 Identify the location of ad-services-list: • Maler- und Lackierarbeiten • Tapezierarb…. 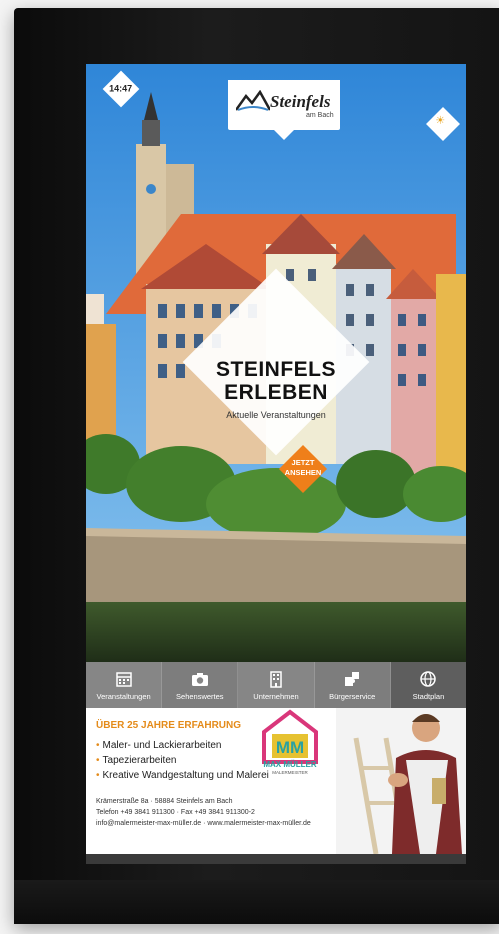
(182, 760).